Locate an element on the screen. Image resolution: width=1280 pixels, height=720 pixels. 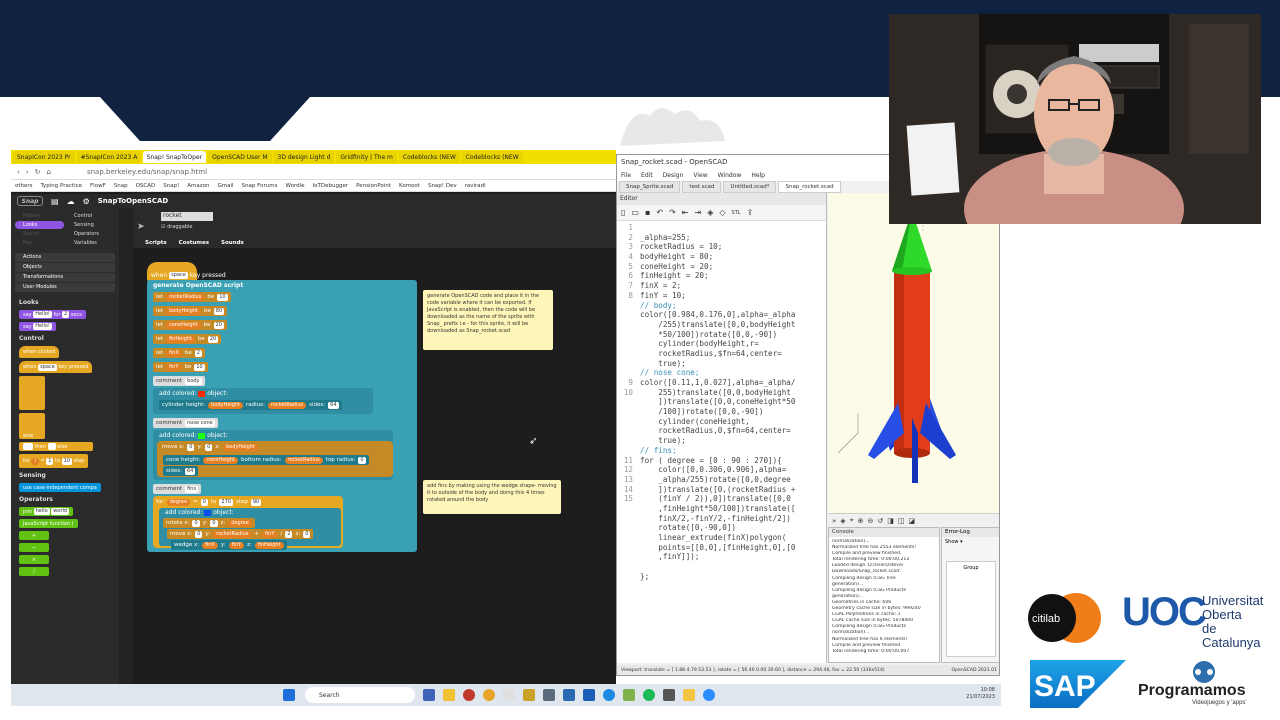
save-icon: ▪ is located at coordinates (647, 212).